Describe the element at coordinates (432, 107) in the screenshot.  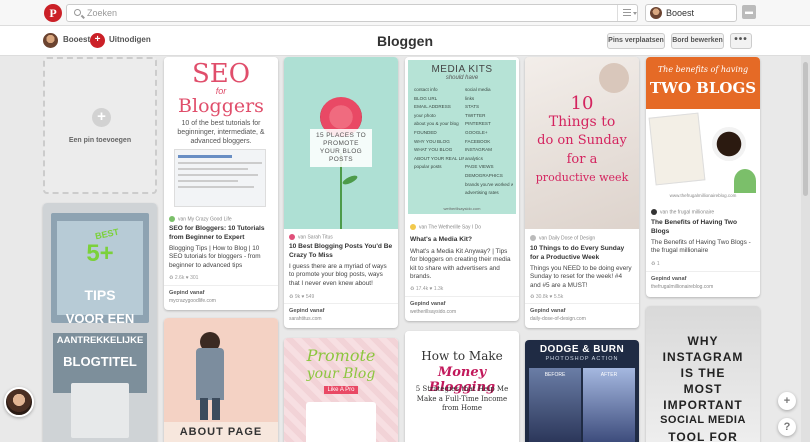
I see `media-kit-item: EMAIL ADDRESS` at that location.